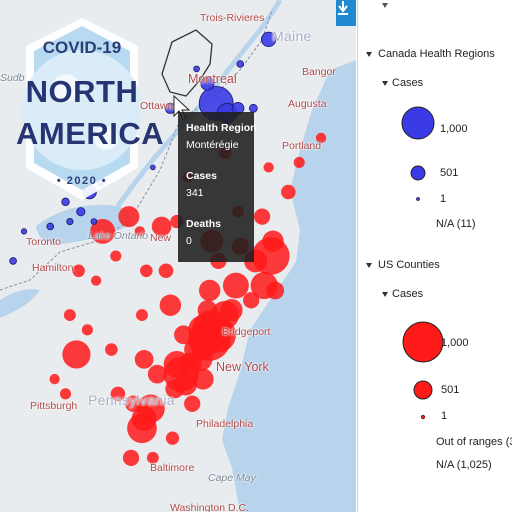  Describe the element at coordinates (407, 294) in the screenshot. I see `legend-us-cases: Cases` at that location.